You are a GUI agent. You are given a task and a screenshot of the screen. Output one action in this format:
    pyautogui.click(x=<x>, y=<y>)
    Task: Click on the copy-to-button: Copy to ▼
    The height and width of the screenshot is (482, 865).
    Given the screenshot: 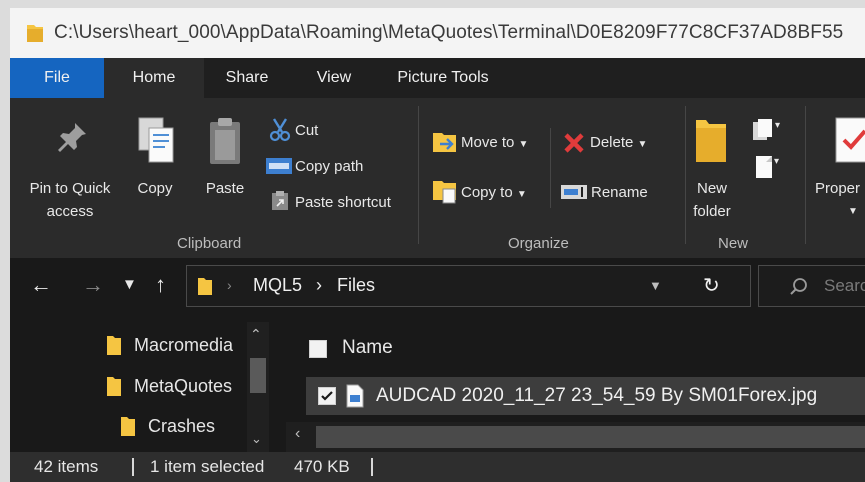 What is the action you would take?
    pyautogui.click(x=494, y=193)
    